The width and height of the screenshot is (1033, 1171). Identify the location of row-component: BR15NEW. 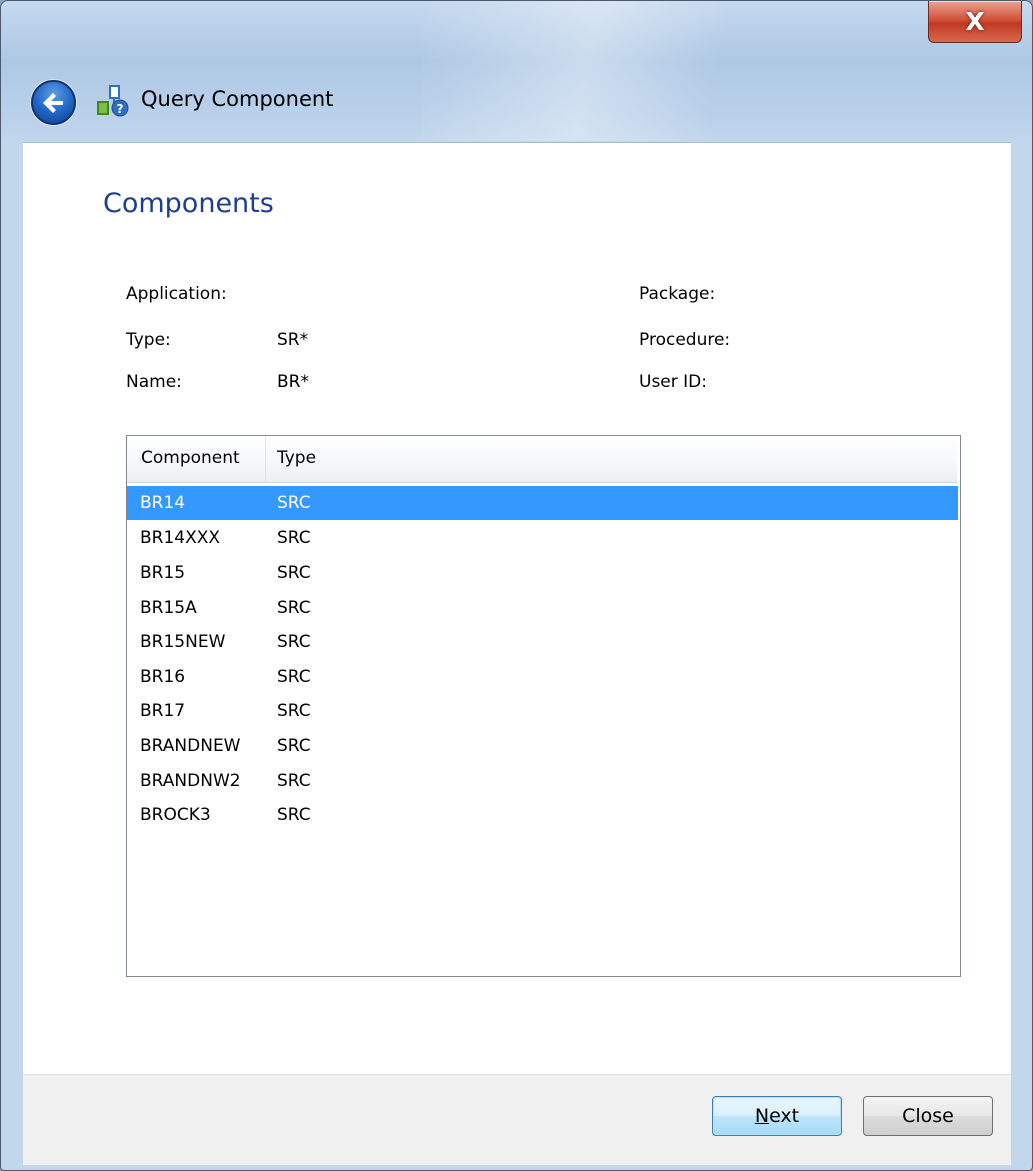
(183, 642).